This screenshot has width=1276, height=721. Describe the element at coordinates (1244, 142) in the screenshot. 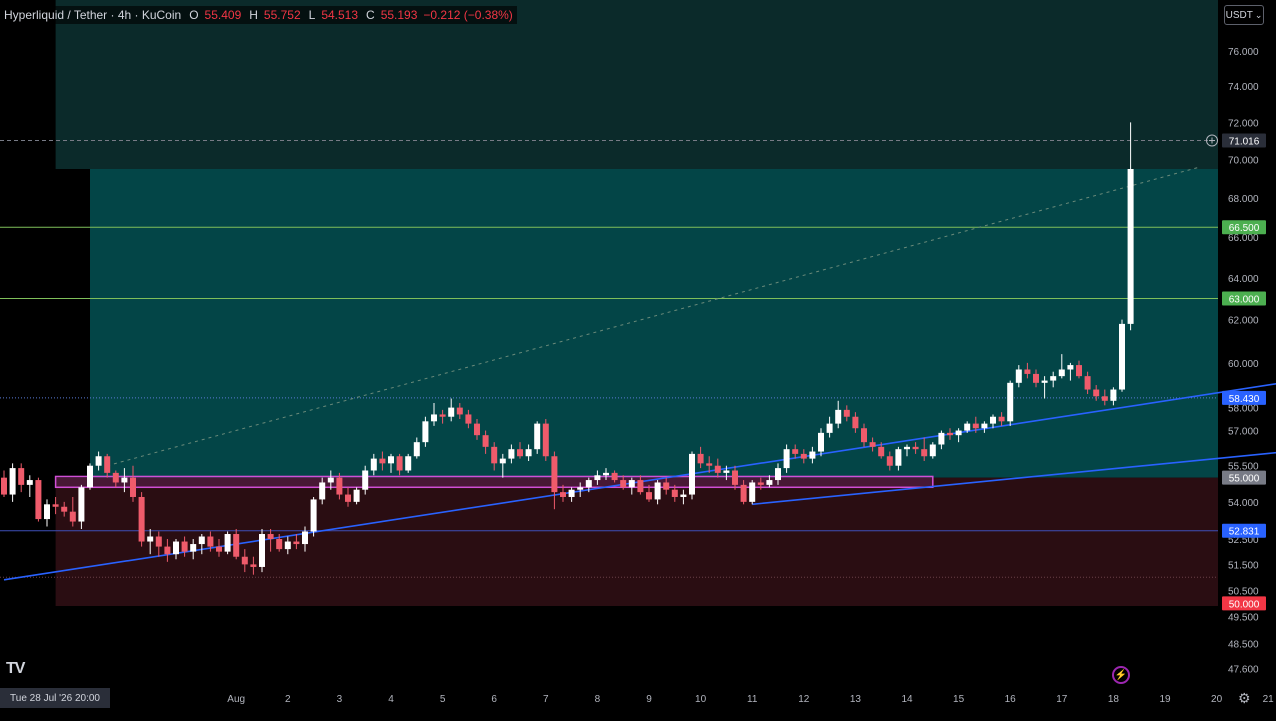

I see `price-badge-label: 71.016` at that location.